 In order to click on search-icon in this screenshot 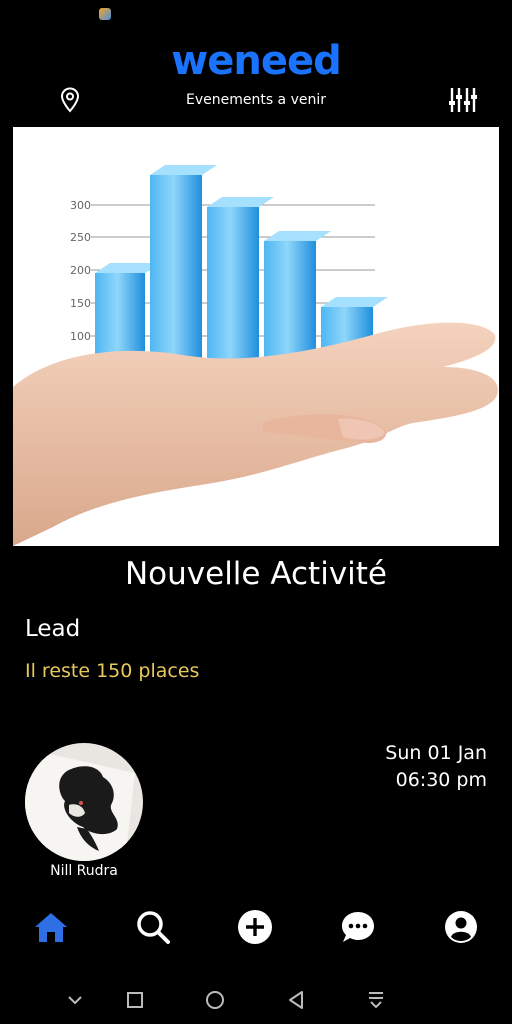, I will do `click(153, 927)`.